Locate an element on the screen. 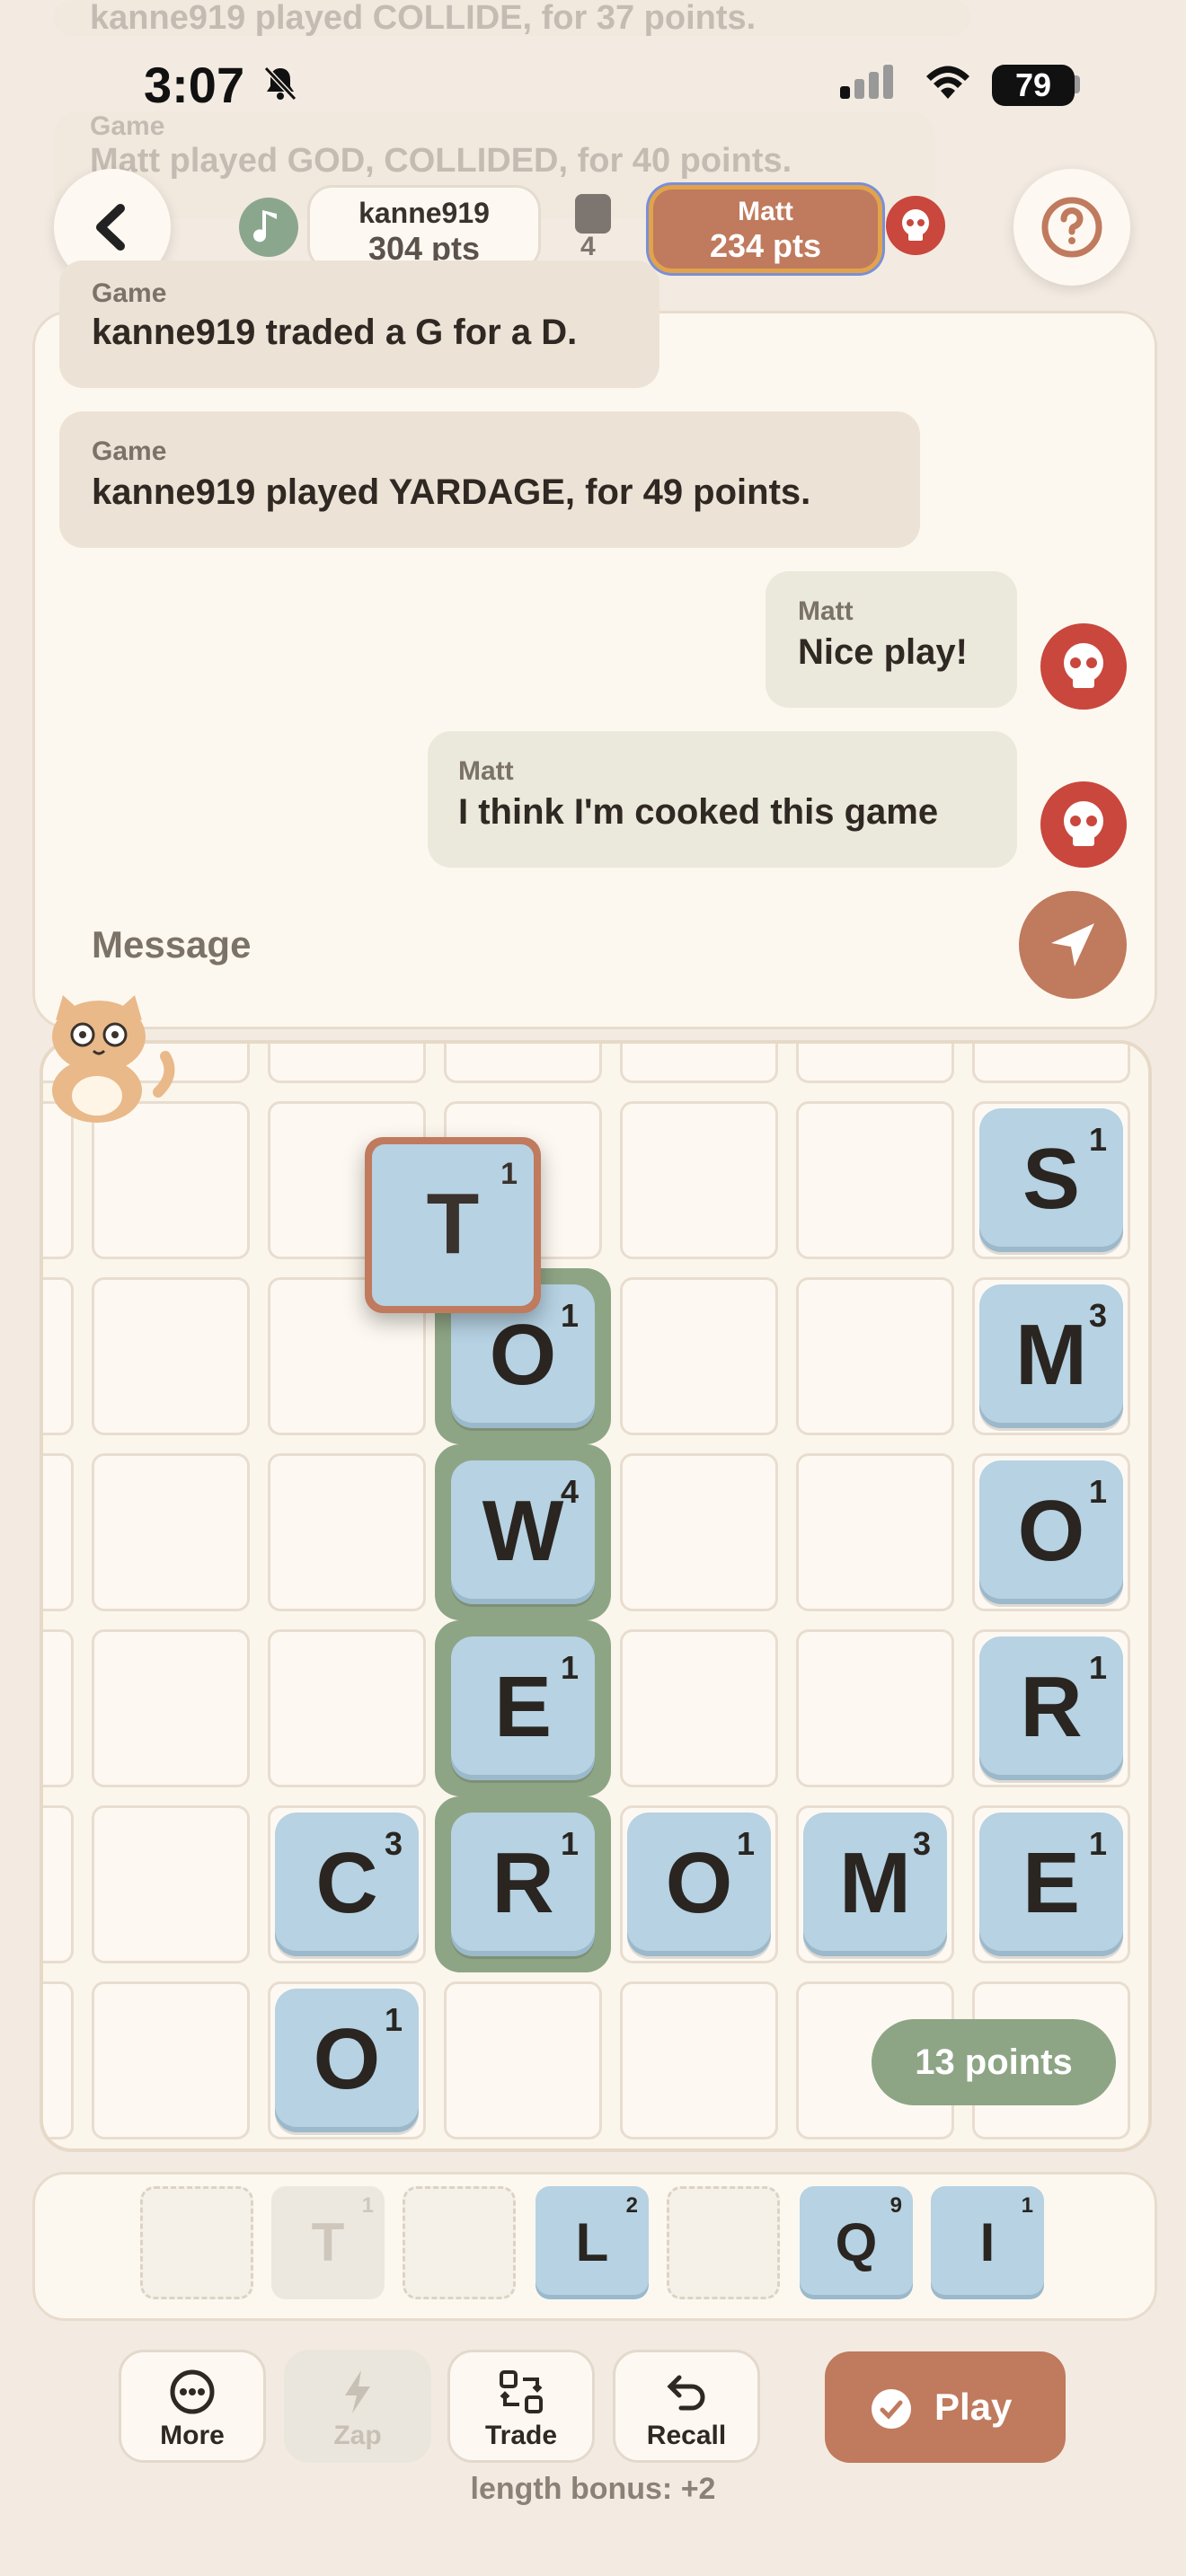 The image size is (1186, 2576). dragging-tile: T 1 is located at coordinates (453, 1225).